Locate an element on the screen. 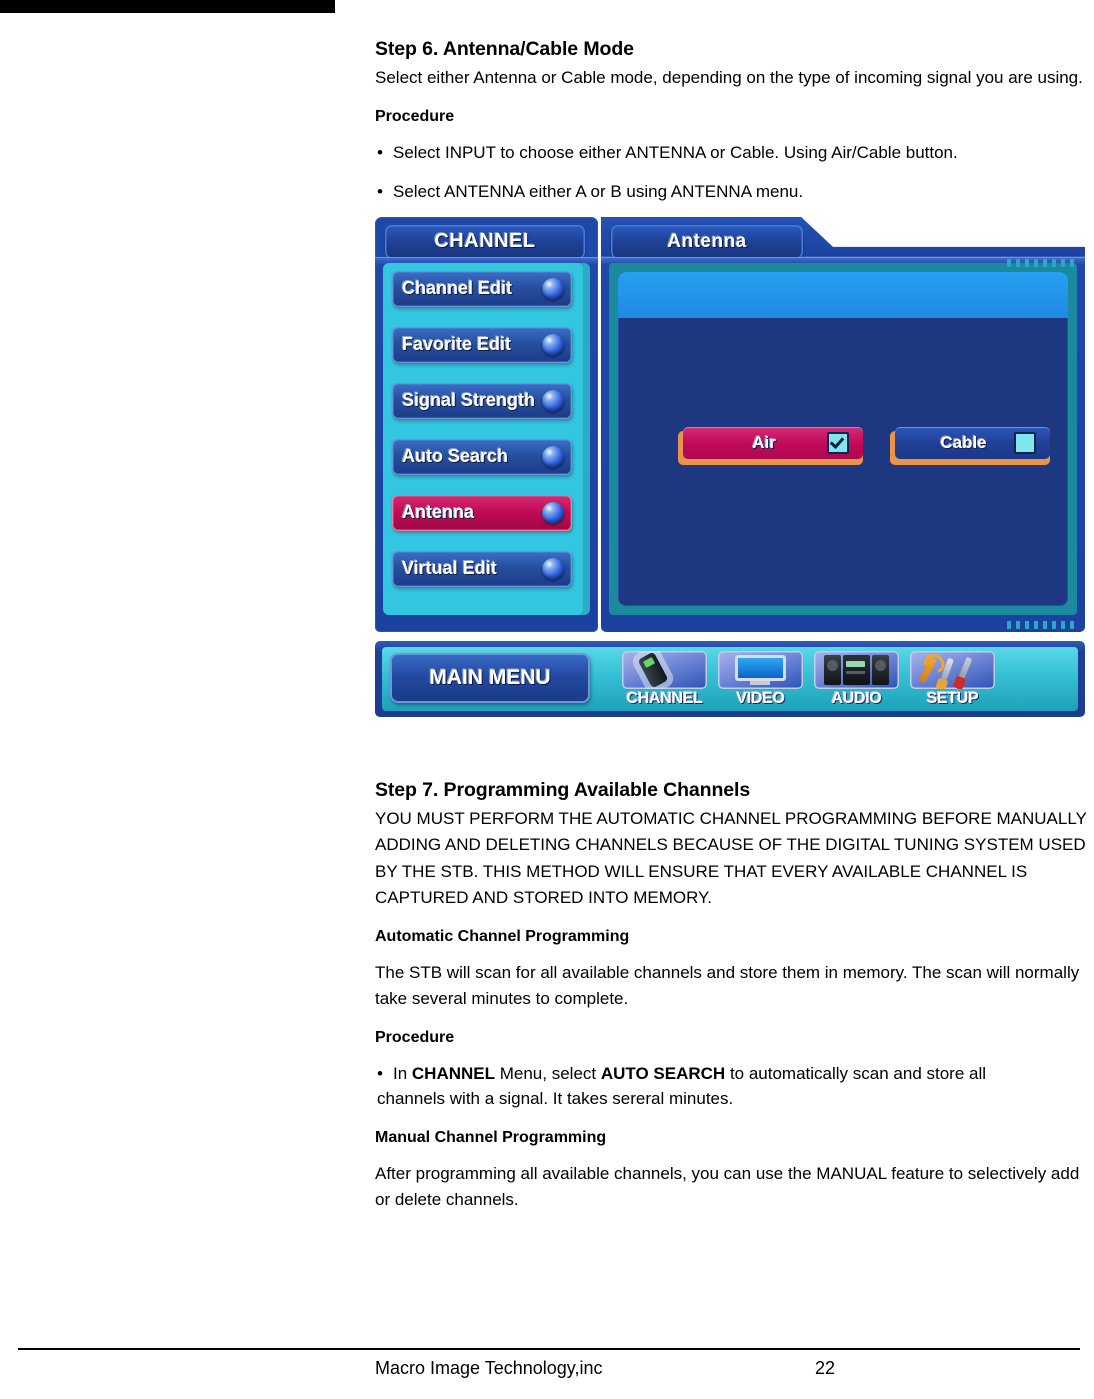 The width and height of the screenshot is (1094, 1399). osd-content-inner: Air Cable is located at coordinates (843, 438).